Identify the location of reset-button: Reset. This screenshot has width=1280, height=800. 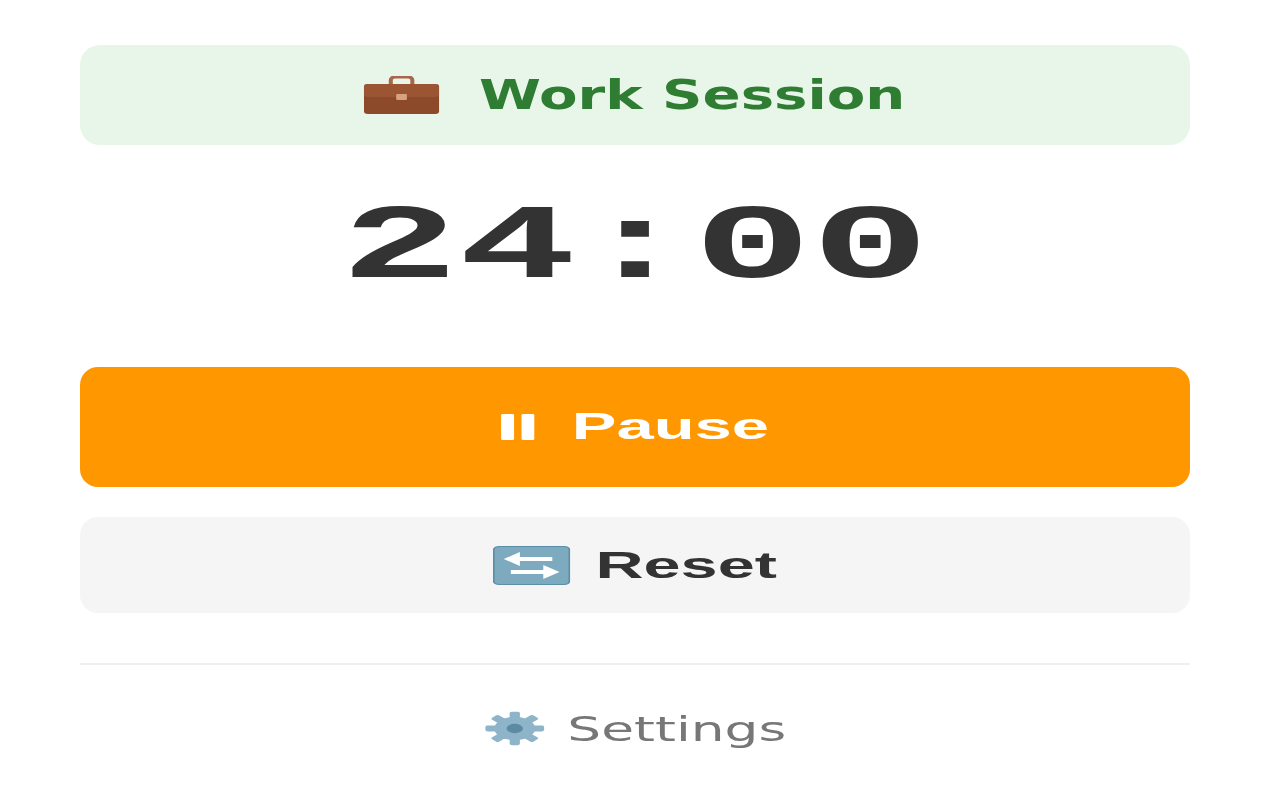
(635, 565).